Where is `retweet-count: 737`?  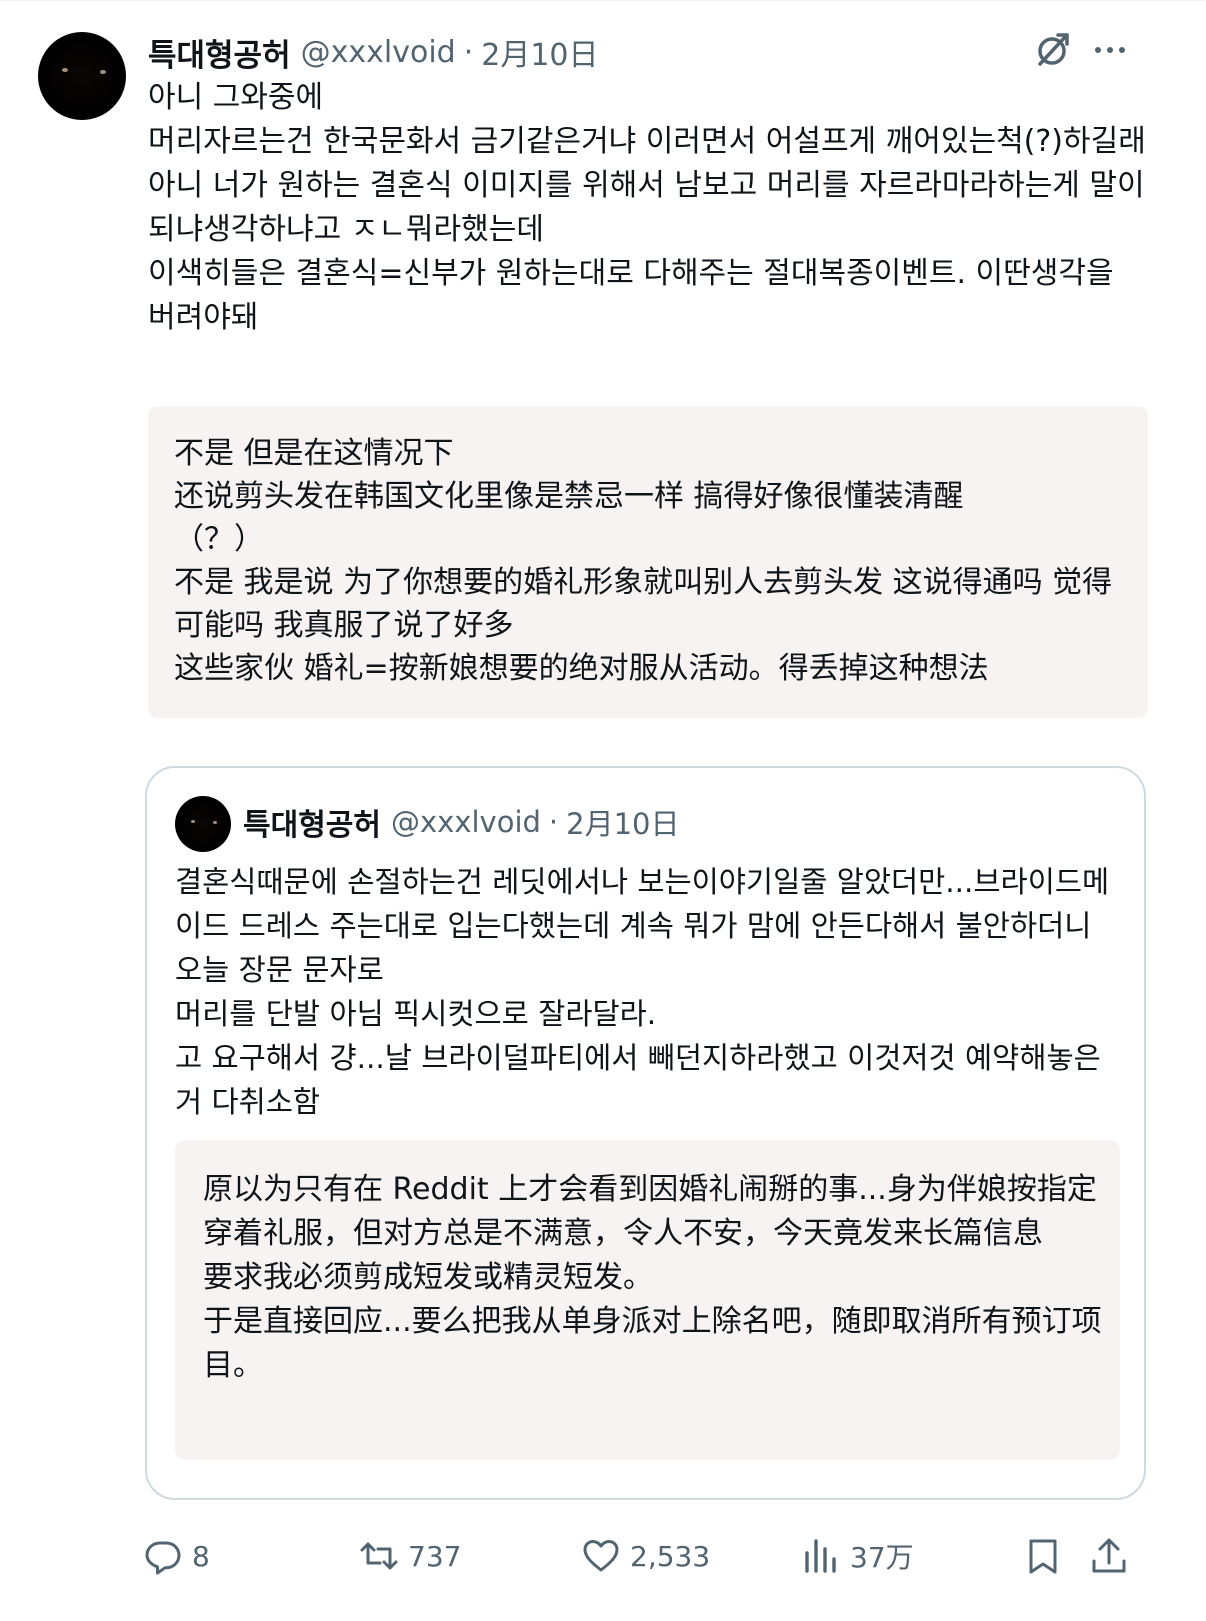 retweet-count: 737 is located at coordinates (435, 1556).